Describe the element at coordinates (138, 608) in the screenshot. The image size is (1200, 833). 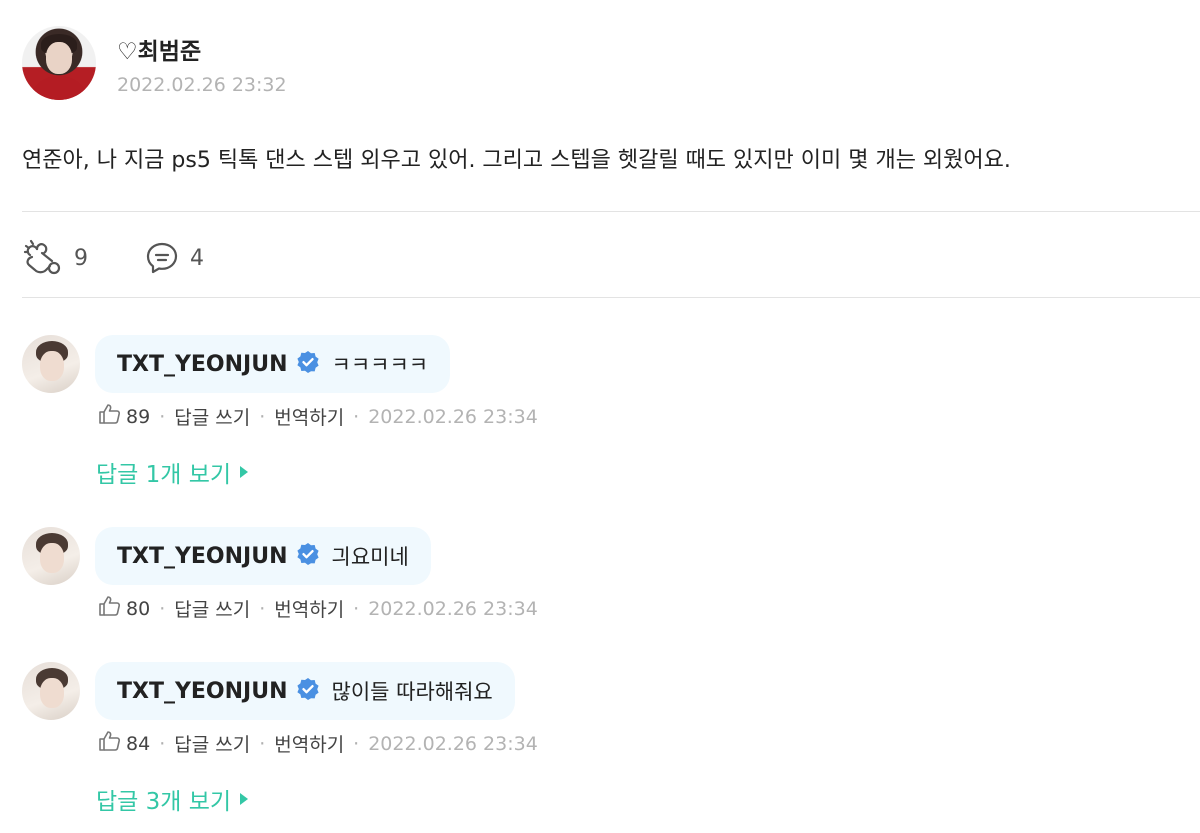
I see `comment-like-count: 80` at that location.